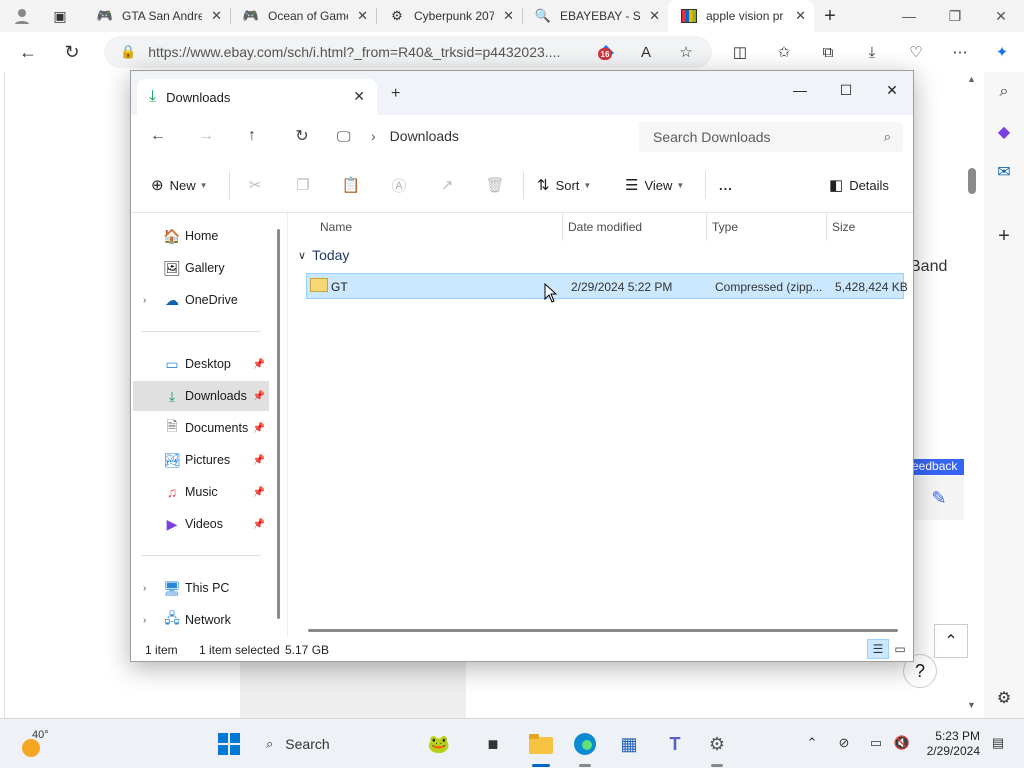 The height and width of the screenshot is (768, 1024). What do you see at coordinates (998, 743) in the screenshot?
I see `notifications-icon: ▤` at bounding box center [998, 743].